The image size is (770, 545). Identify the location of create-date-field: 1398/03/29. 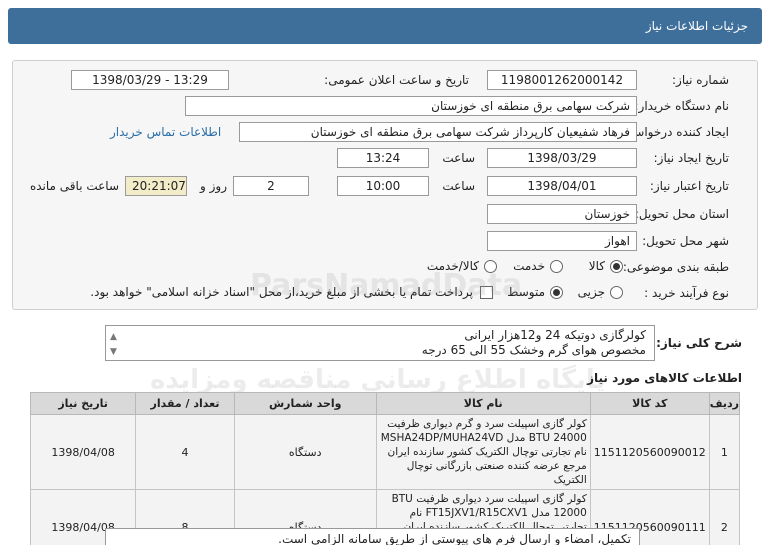
(562, 158).